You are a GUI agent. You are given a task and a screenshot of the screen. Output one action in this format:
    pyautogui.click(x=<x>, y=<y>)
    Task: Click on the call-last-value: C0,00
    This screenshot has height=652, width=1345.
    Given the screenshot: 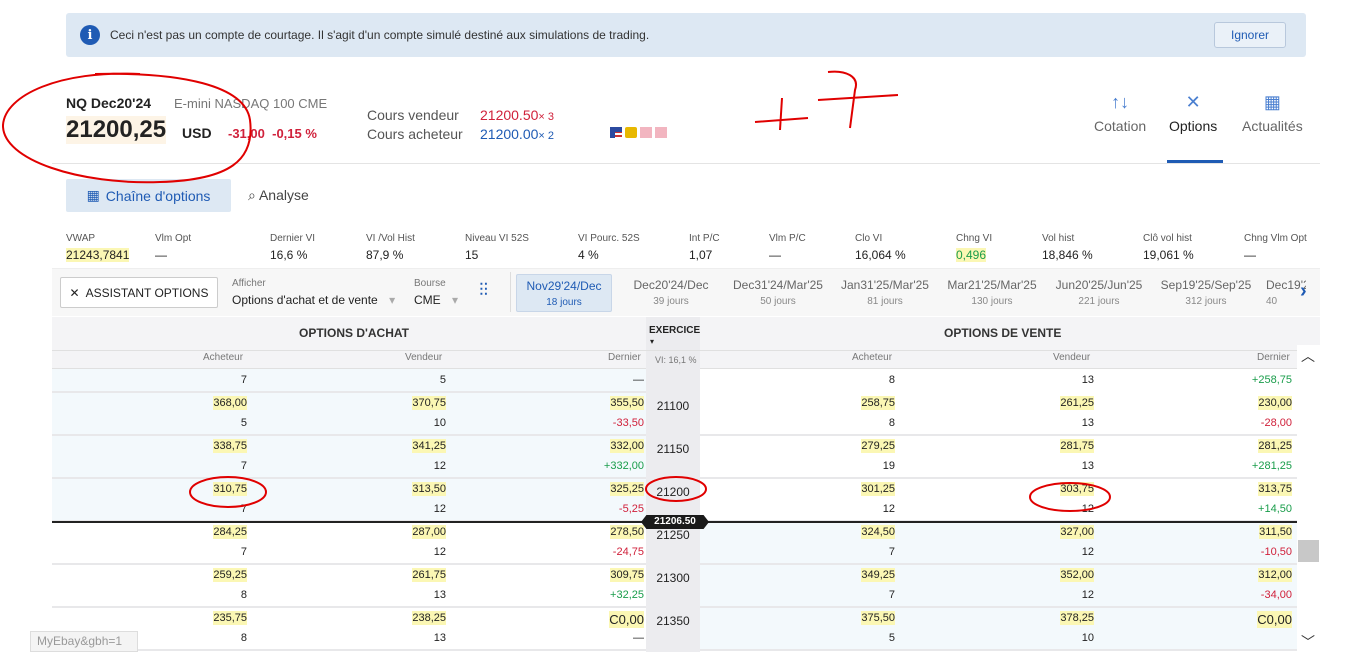 What is the action you would take?
    pyautogui.click(x=626, y=619)
    